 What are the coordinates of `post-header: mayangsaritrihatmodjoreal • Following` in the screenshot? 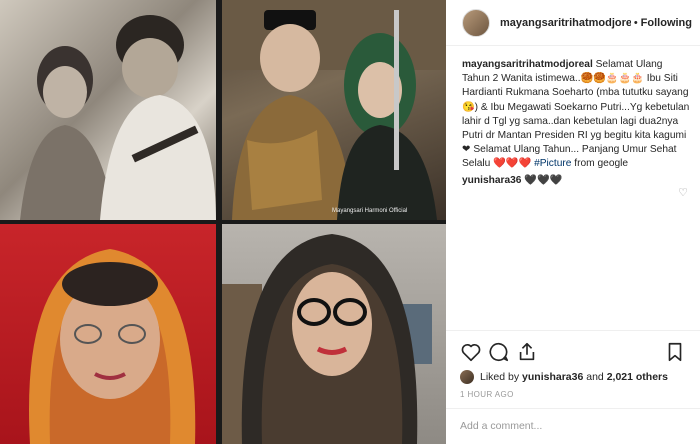 It's located at (573, 23).